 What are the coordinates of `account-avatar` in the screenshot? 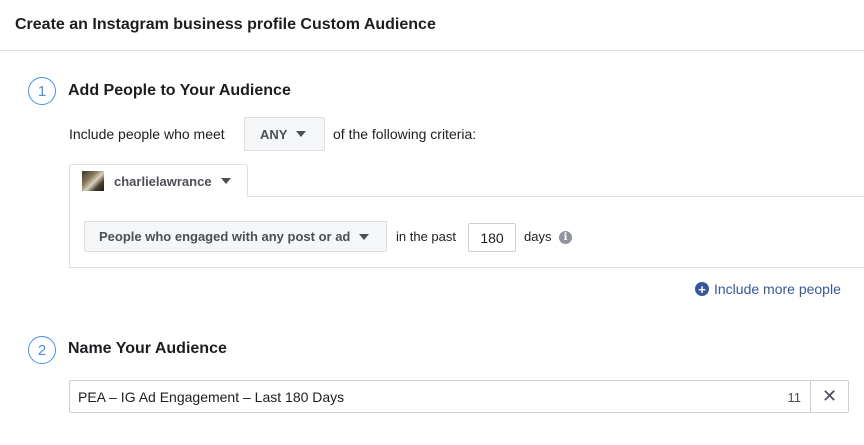 It's located at (93, 181).